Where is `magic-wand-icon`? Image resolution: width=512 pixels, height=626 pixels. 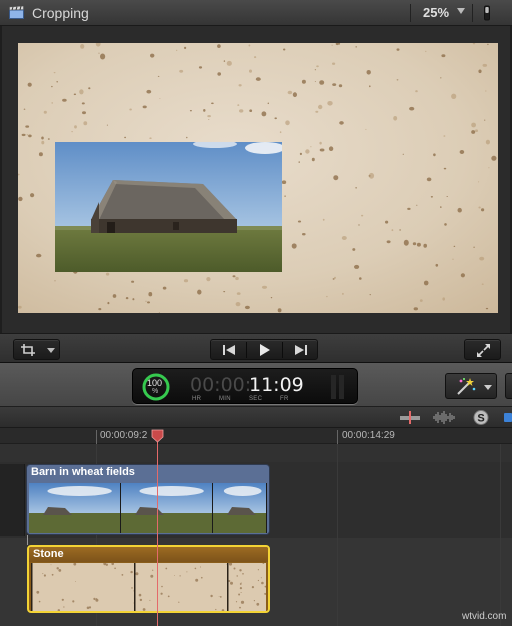
magic-wand-icon is located at coordinates (466, 386).